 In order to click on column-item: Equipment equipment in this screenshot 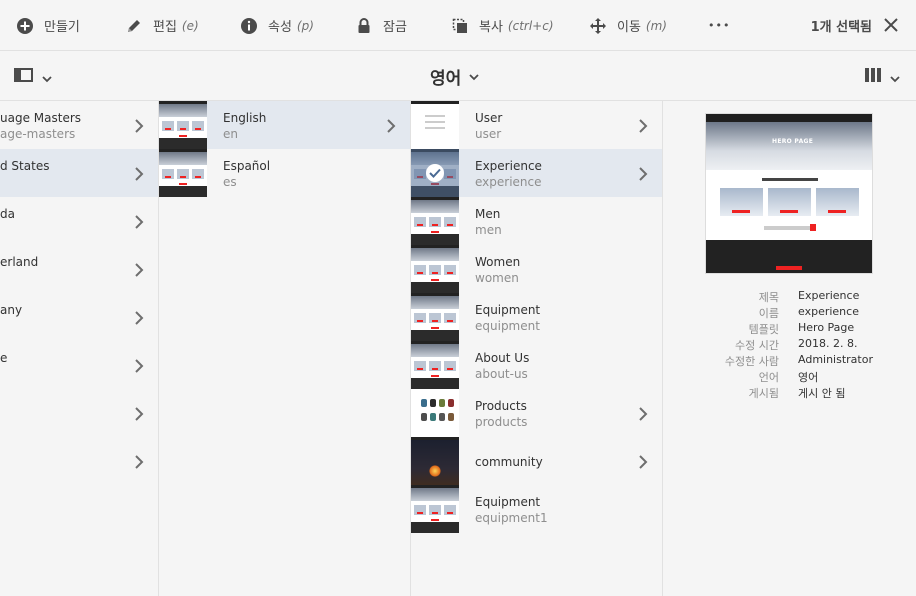, I will do `click(536, 317)`.